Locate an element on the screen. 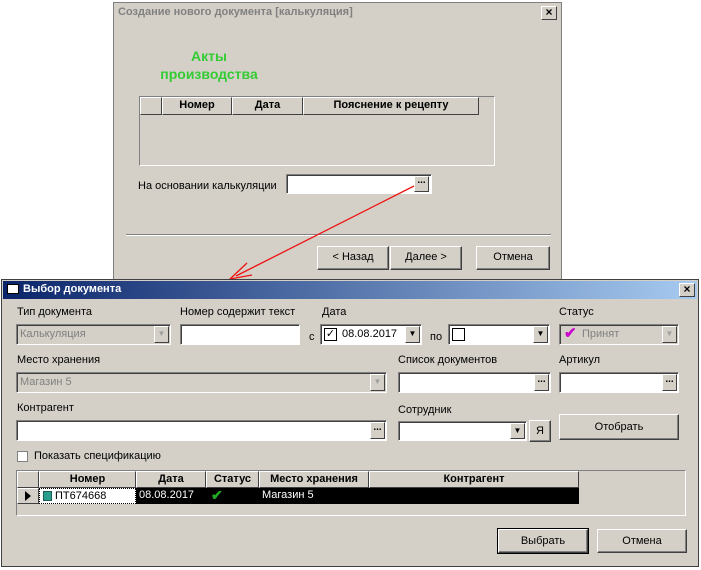  row-pointer-icon is located at coordinates (28, 496).